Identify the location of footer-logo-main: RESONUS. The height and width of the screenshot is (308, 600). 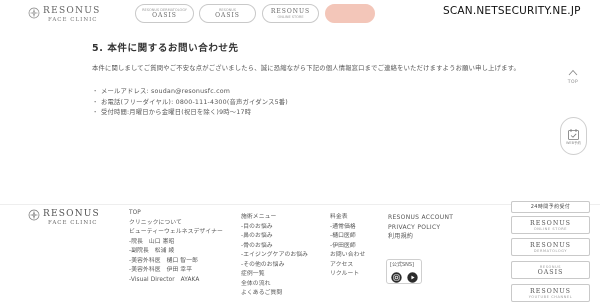
(71, 214).